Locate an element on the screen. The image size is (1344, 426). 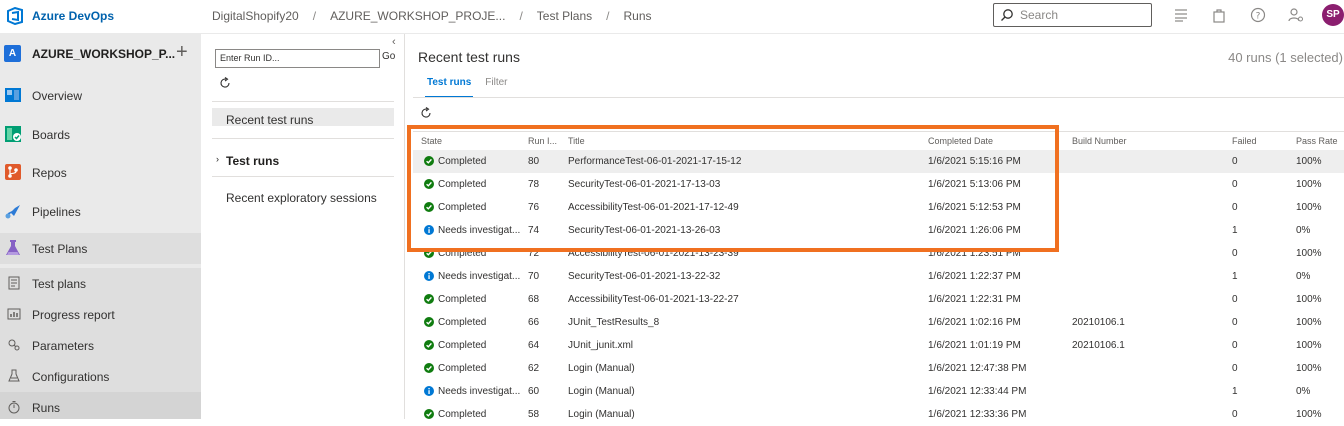
row-pass-rate: 0% is located at coordinates (1303, 230).